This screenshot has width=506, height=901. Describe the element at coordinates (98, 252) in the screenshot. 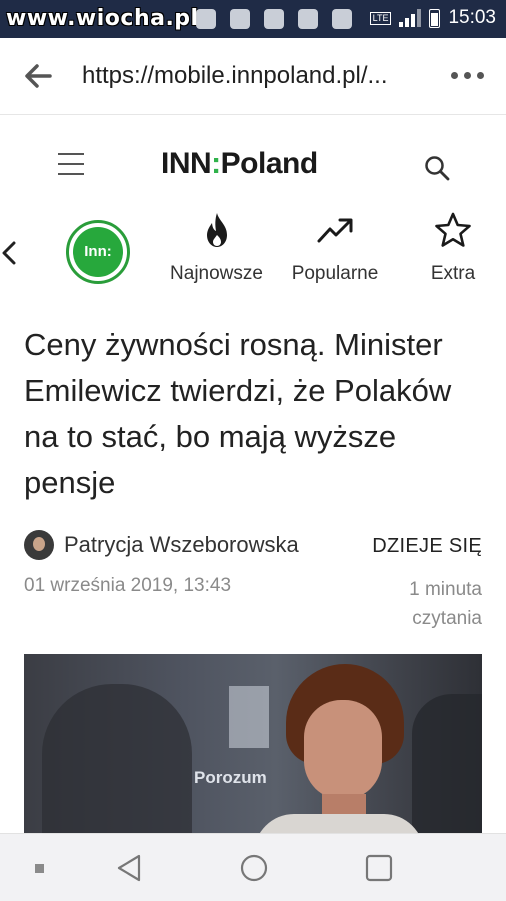

I see `inn-home-logo: Inn:` at that location.